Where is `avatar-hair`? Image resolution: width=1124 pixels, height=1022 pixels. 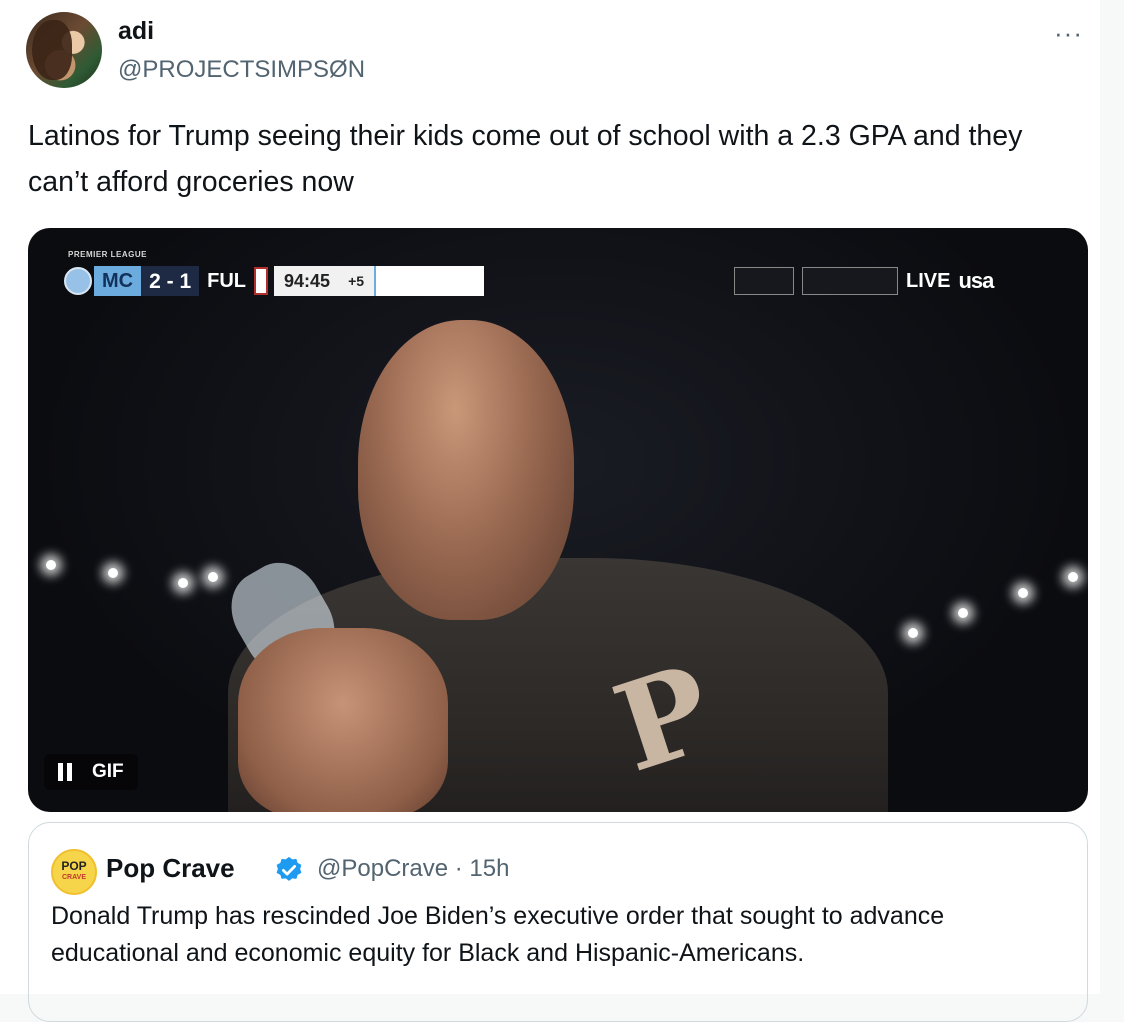 avatar-hair is located at coordinates (52, 50).